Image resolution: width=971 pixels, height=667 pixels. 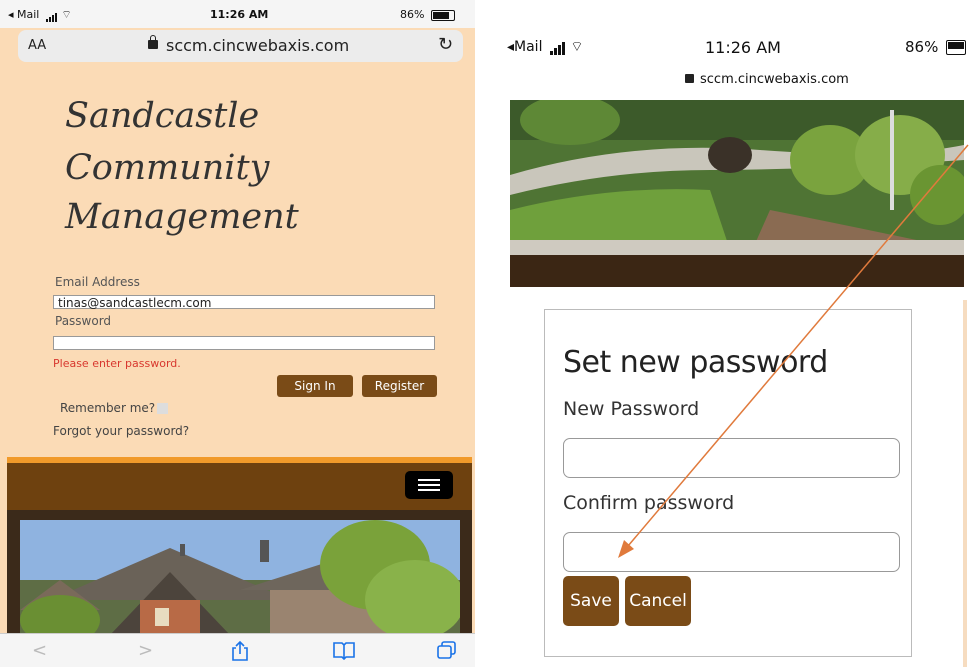 What do you see at coordinates (240, 653) in the screenshot?
I see `share-icon` at bounding box center [240, 653].